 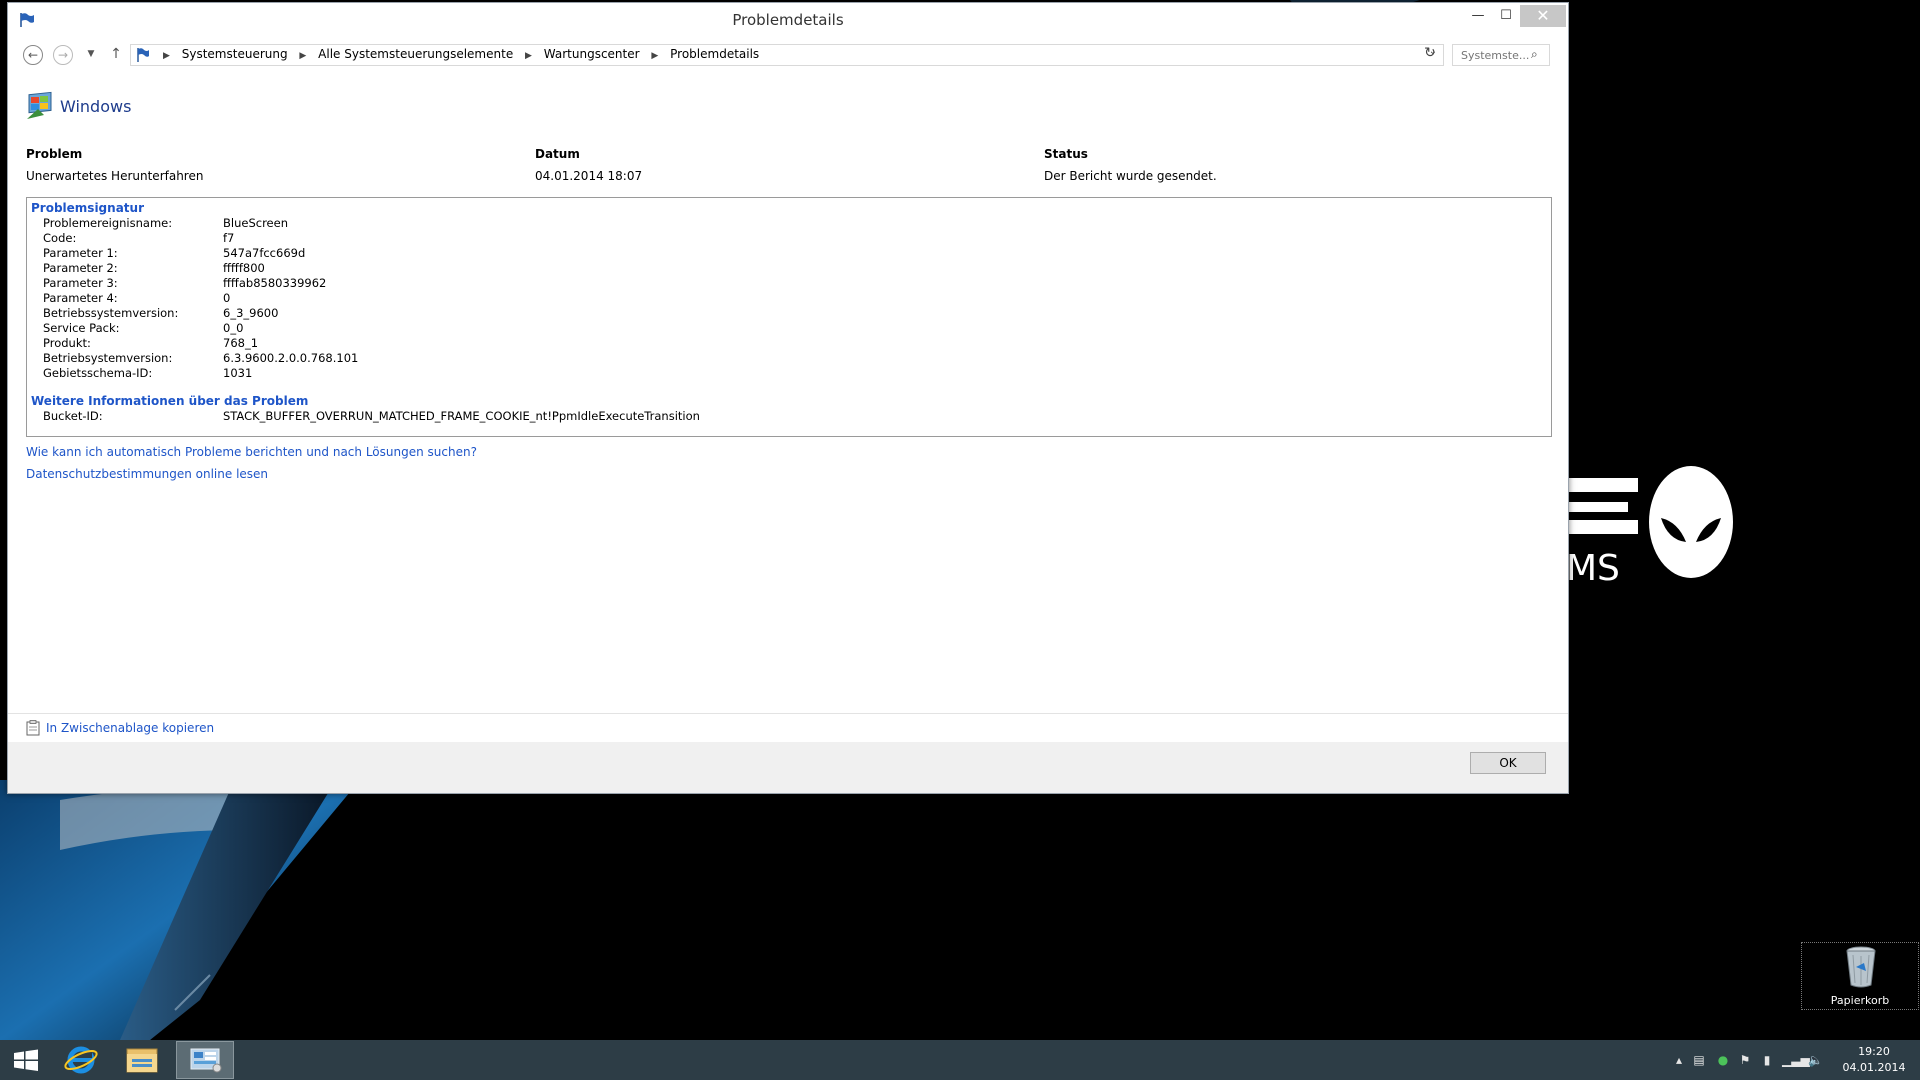 I want to click on forward-button: →, so click(x=63, y=55).